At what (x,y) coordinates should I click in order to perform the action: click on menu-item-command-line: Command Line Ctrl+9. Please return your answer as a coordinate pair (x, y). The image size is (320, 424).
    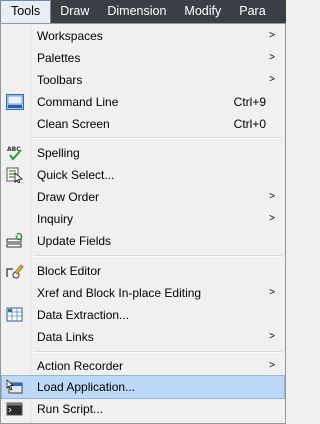
    Looking at the image, I should click on (143, 102).